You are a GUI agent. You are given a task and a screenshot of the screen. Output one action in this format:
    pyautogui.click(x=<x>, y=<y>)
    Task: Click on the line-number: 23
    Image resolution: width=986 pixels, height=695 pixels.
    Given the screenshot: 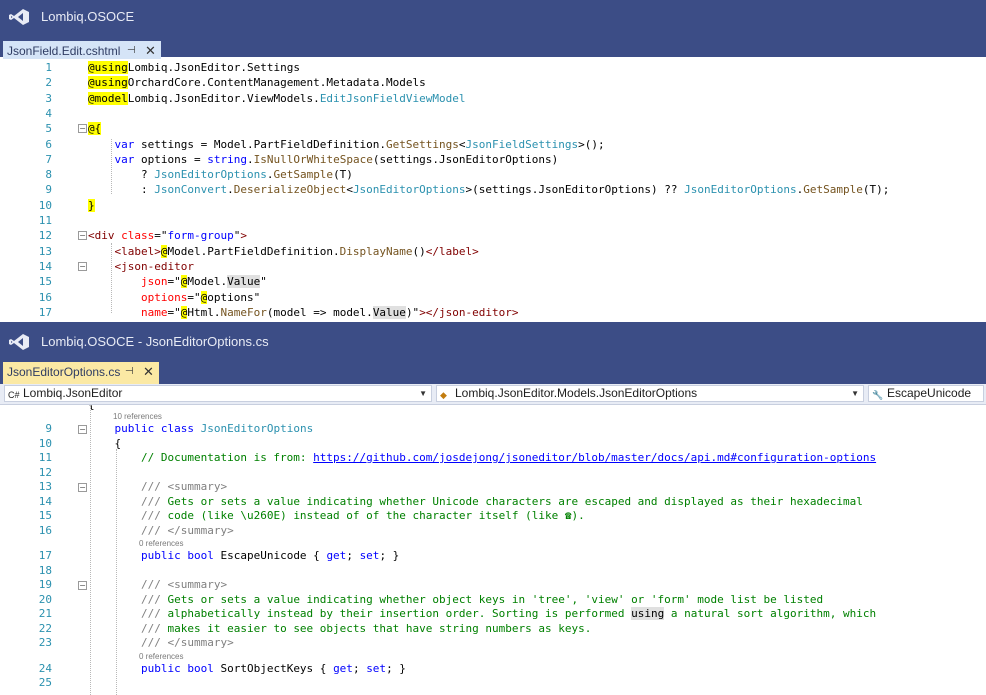 What is the action you would take?
    pyautogui.click(x=45, y=642)
    